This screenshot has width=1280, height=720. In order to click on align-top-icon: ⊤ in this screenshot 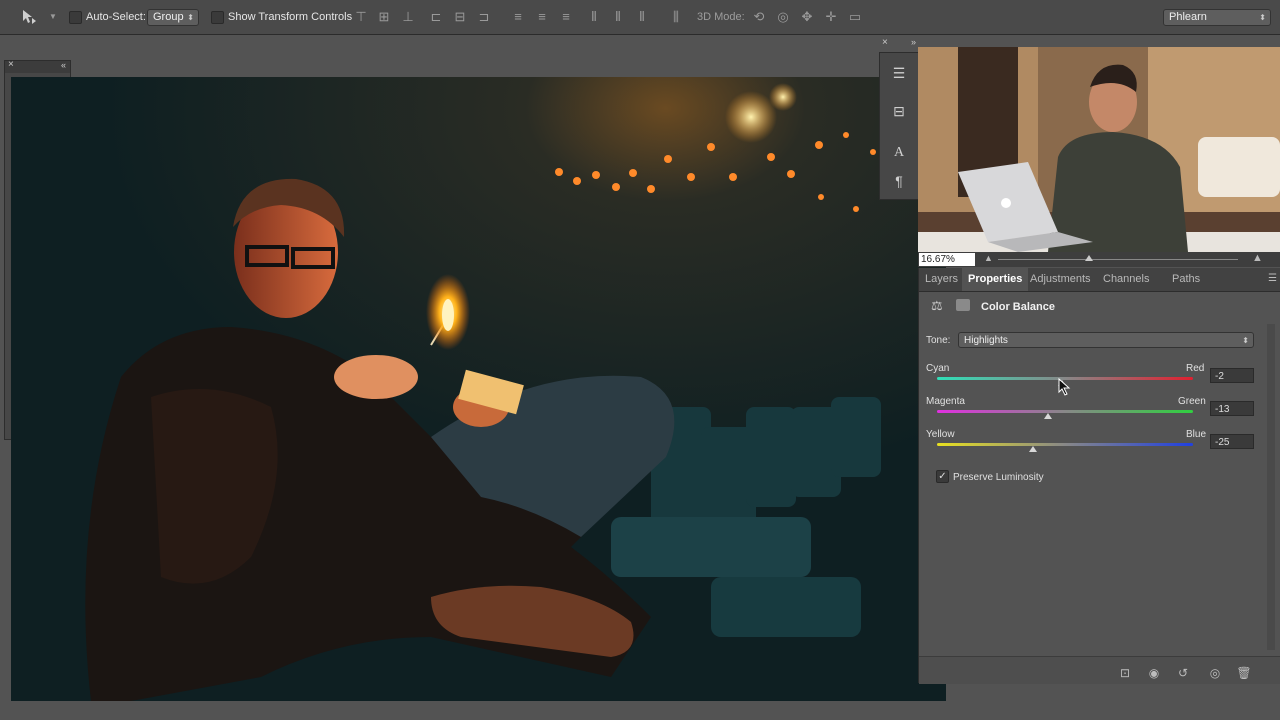, I will do `click(361, 17)`.